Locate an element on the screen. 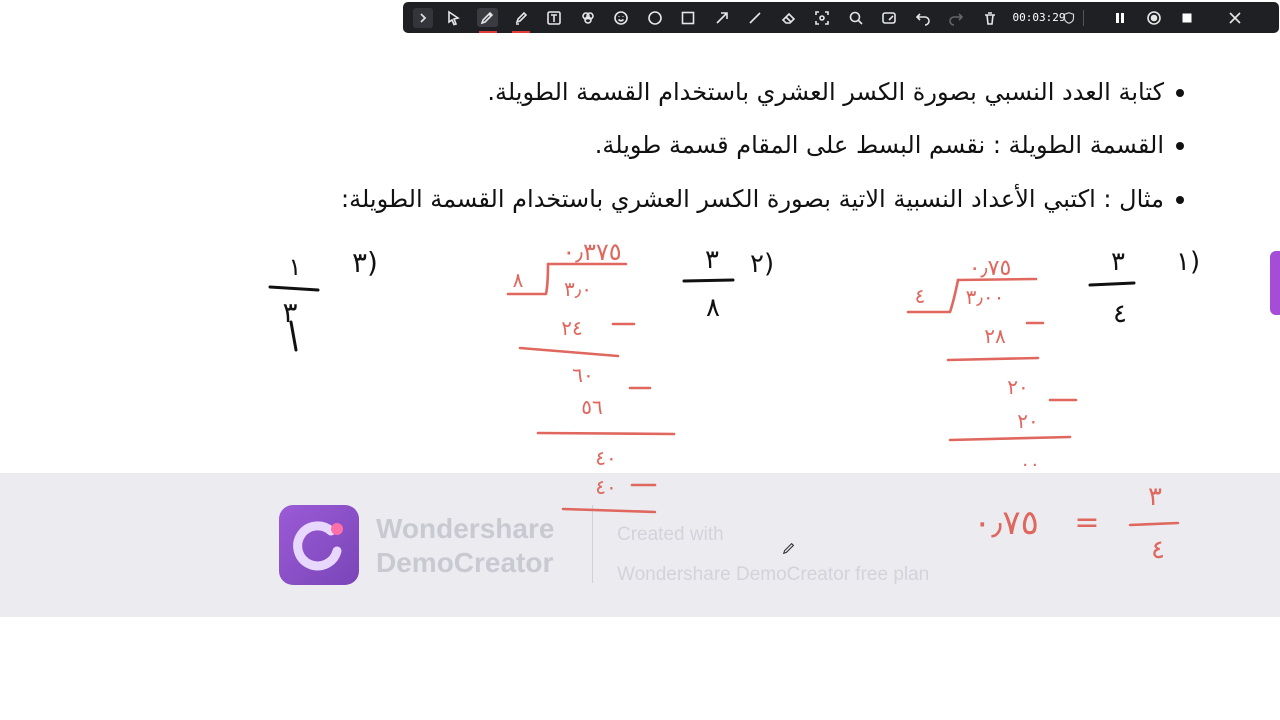 The width and height of the screenshot is (1280, 720). problem-1-step-2: ٢٨ is located at coordinates (995, 336).